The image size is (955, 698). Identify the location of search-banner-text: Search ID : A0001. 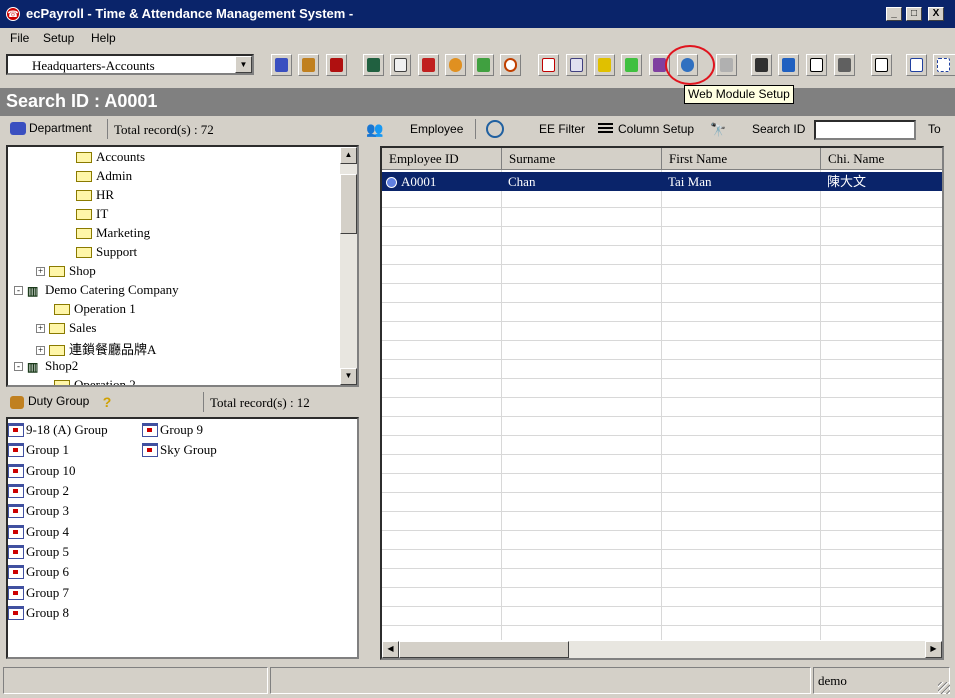
(82, 101).